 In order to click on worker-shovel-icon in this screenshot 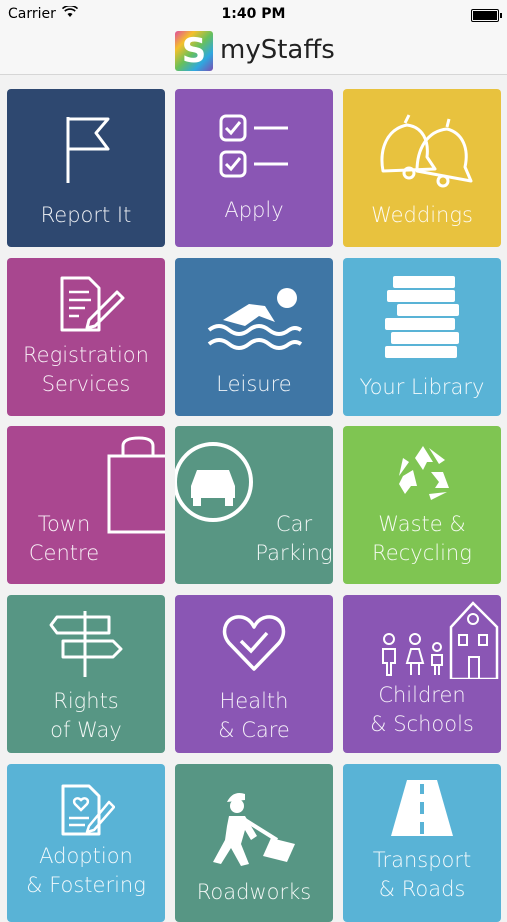, I will do `click(254, 829)`.